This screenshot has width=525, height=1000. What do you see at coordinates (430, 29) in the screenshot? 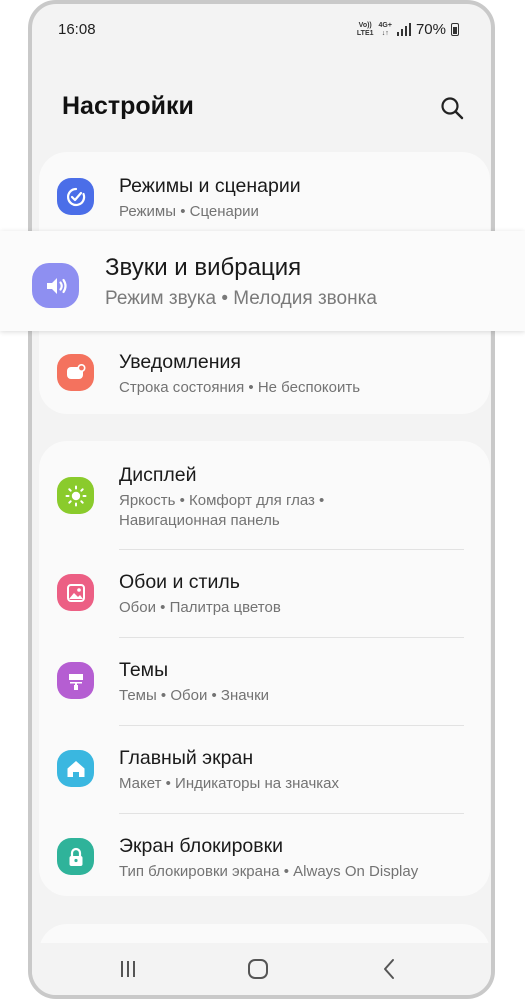
I see `battery-percent: 70%` at bounding box center [430, 29].